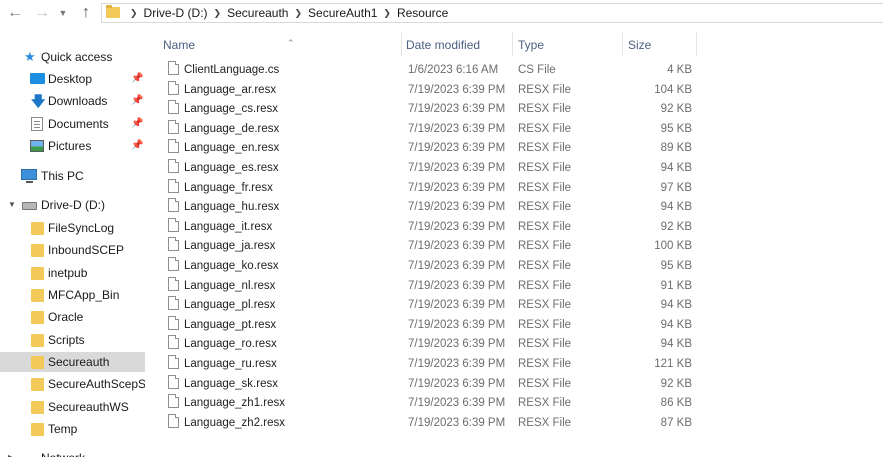 The width and height of the screenshot is (883, 457). Describe the element at coordinates (72, 79) in the screenshot. I see `nav-desktop: Desktop 📌` at that location.